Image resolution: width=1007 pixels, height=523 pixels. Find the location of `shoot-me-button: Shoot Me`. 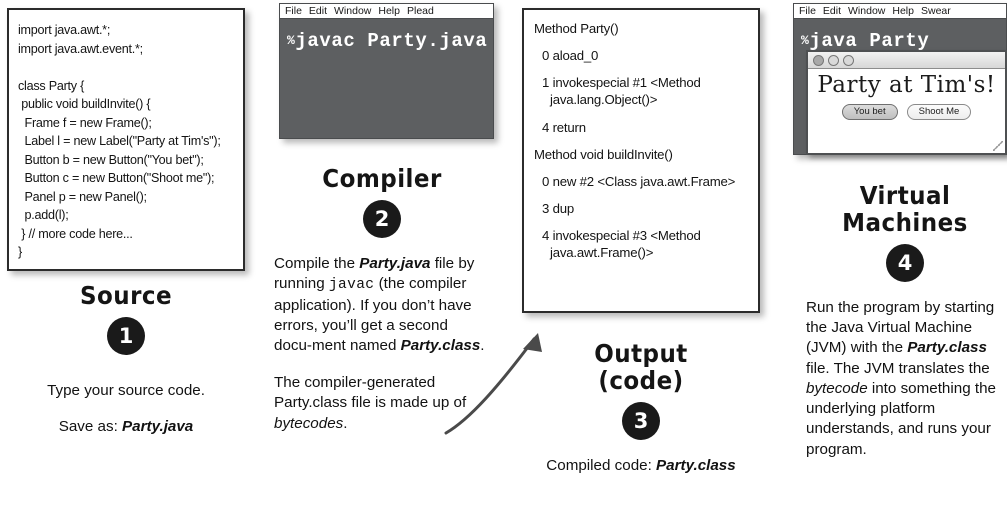

shoot-me-button: Shoot Me is located at coordinates (939, 112).